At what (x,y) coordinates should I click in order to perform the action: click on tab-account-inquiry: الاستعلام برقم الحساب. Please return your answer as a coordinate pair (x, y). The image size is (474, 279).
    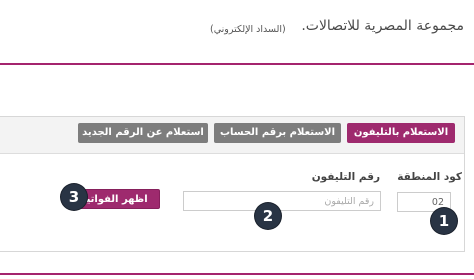
    Looking at the image, I should click on (277, 133).